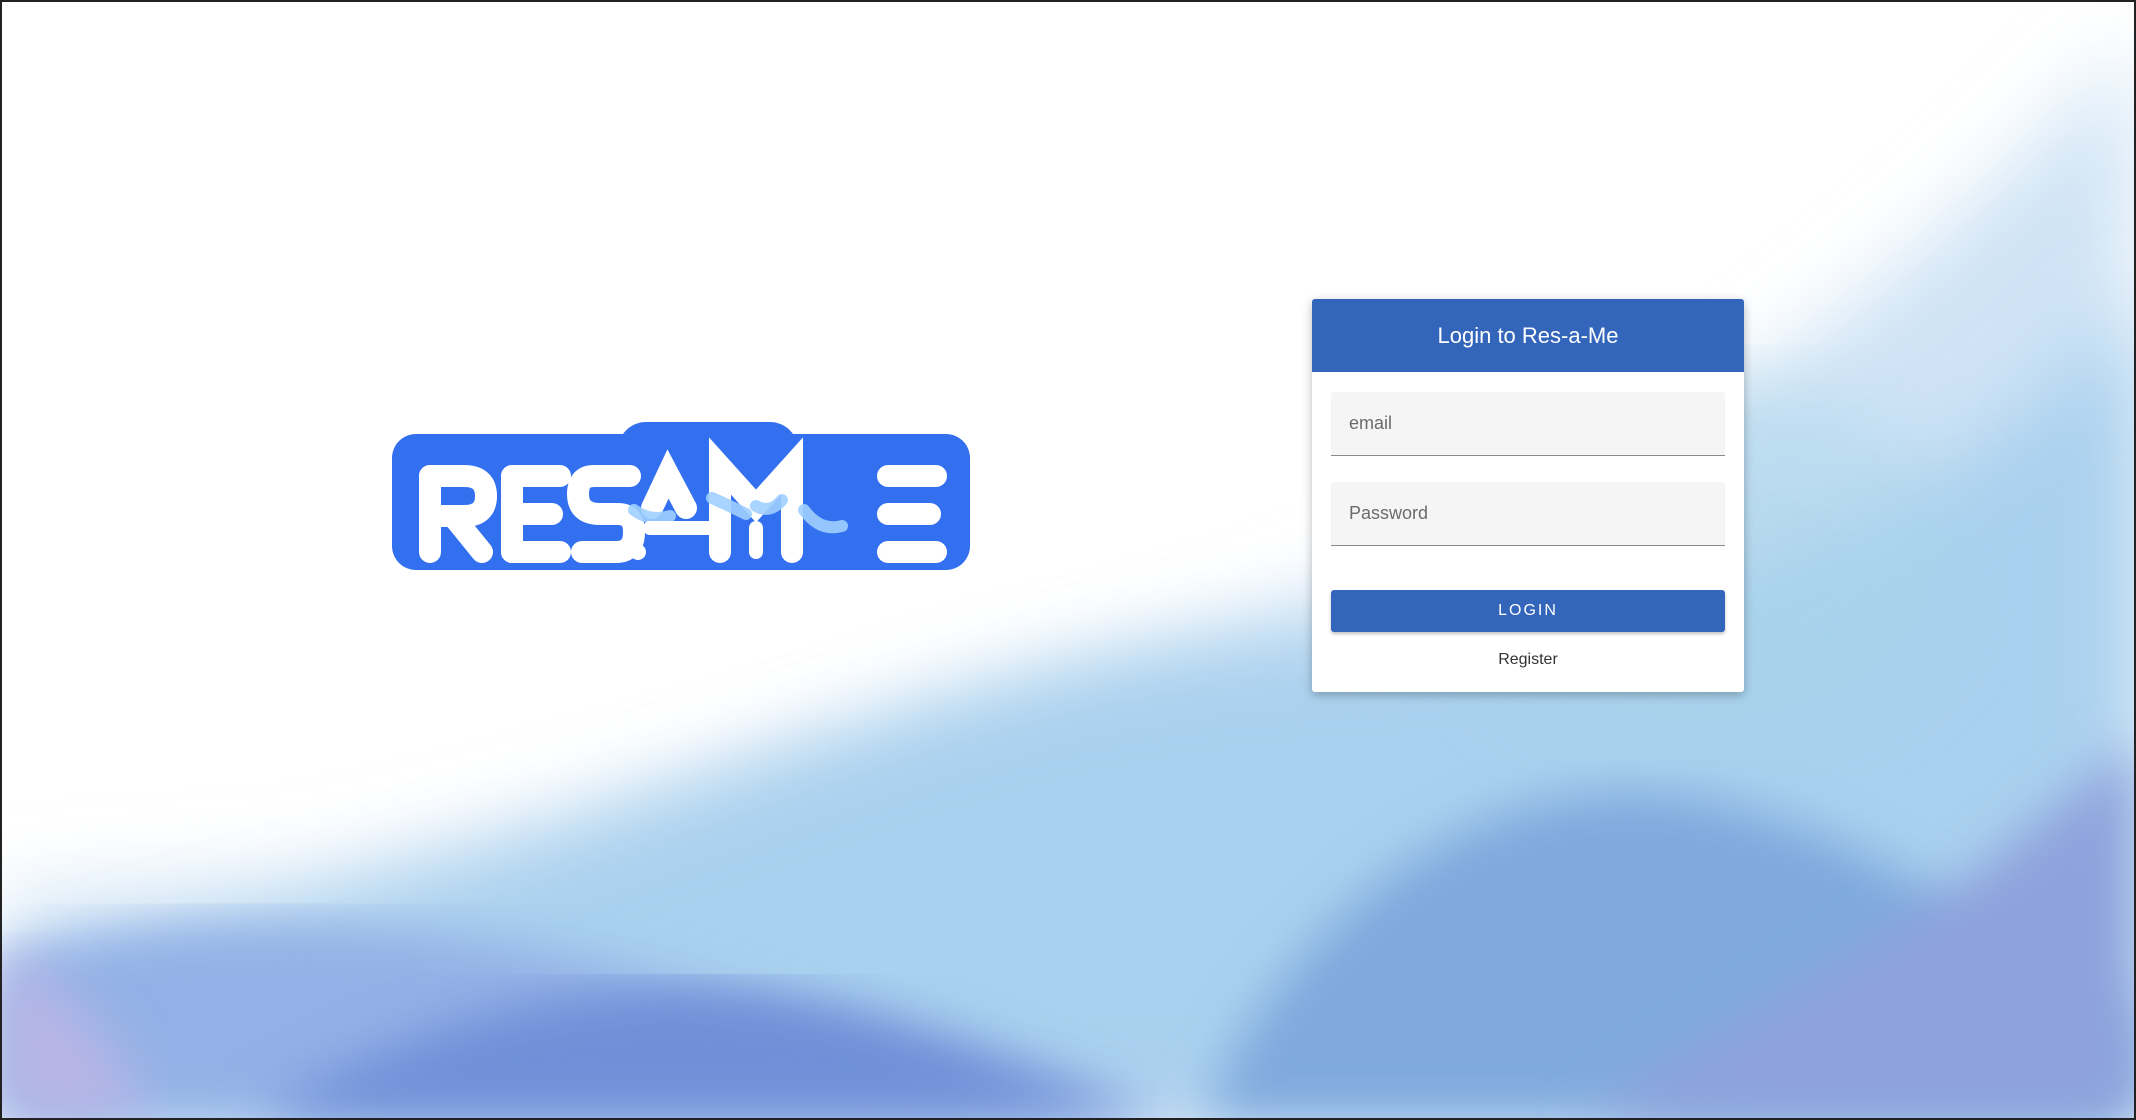  Describe the element at coordinates (1528, 660) in the screenshot. I see `register-link: Register` at that location.